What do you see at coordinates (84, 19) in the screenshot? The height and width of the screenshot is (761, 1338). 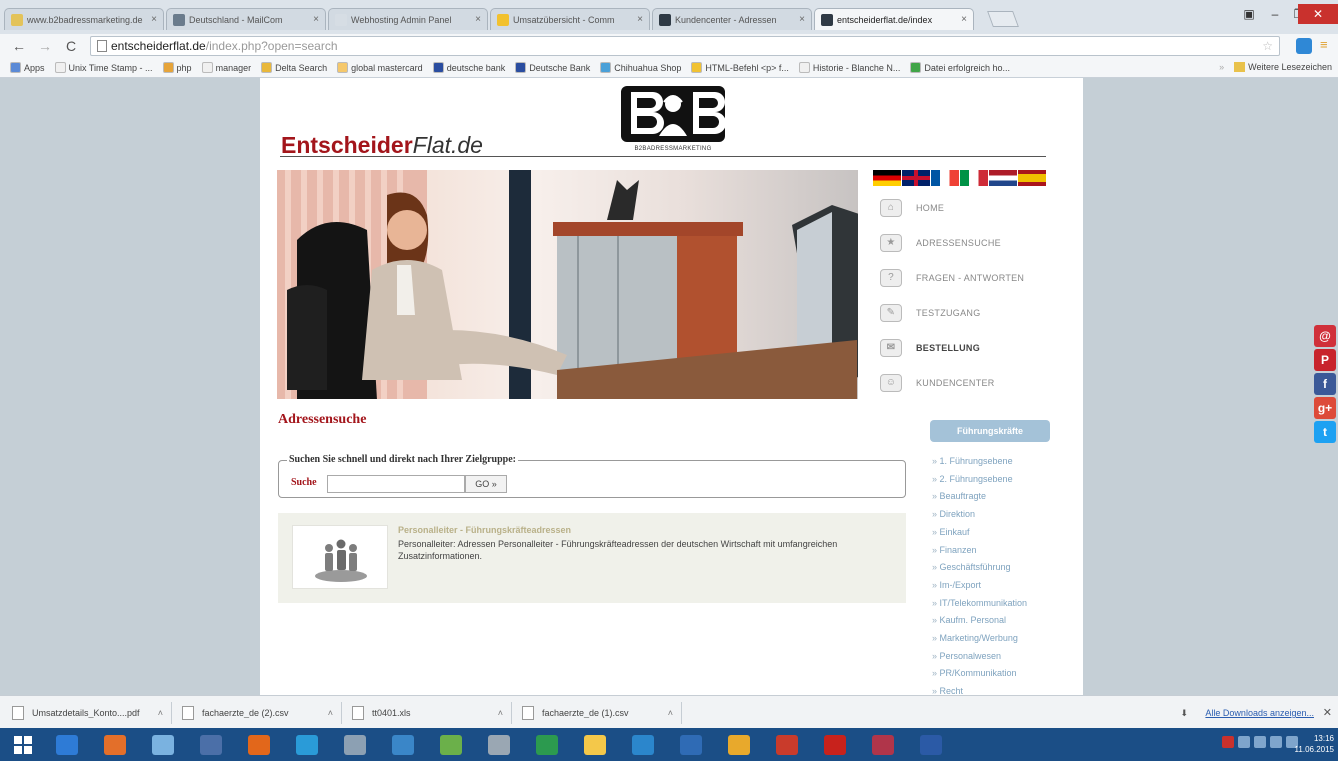 I see `browser-tab: www.b2badressmarketing.de ×` at bounding box center [84, 19].